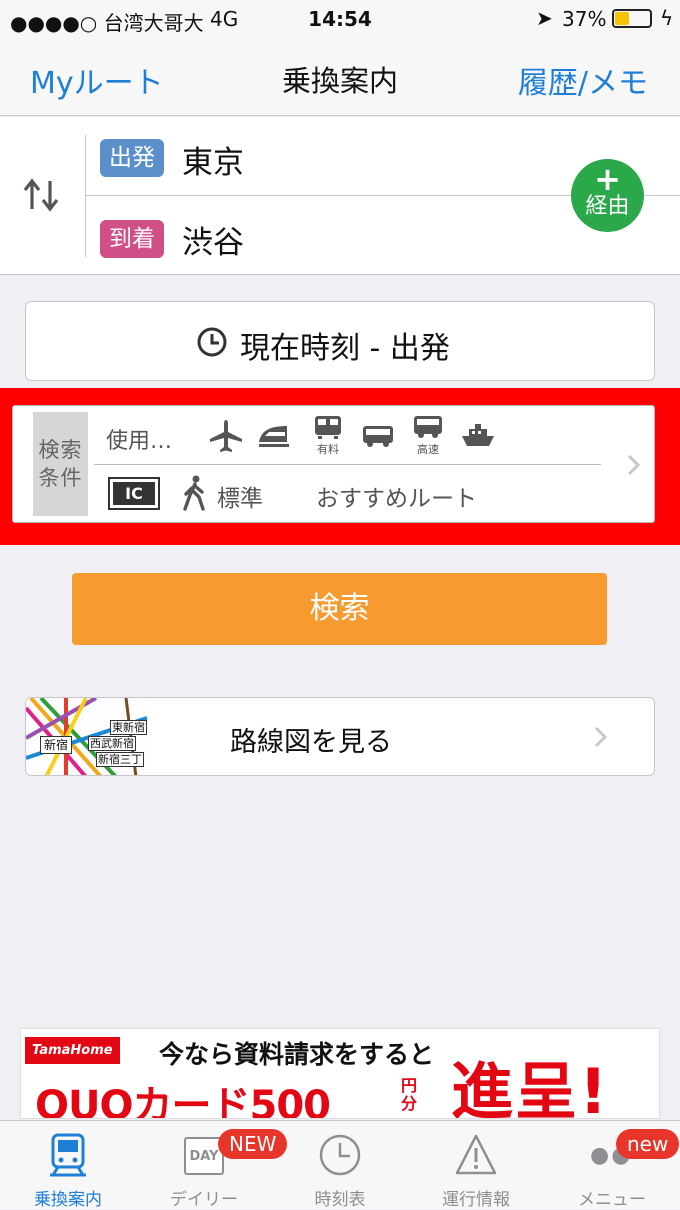 The height and width of the screenshot is (1210, 680). I want to click on route-map-thumbnail: 東新宿 新宿 西武新宿 新宿三丁, so click(86, 736).